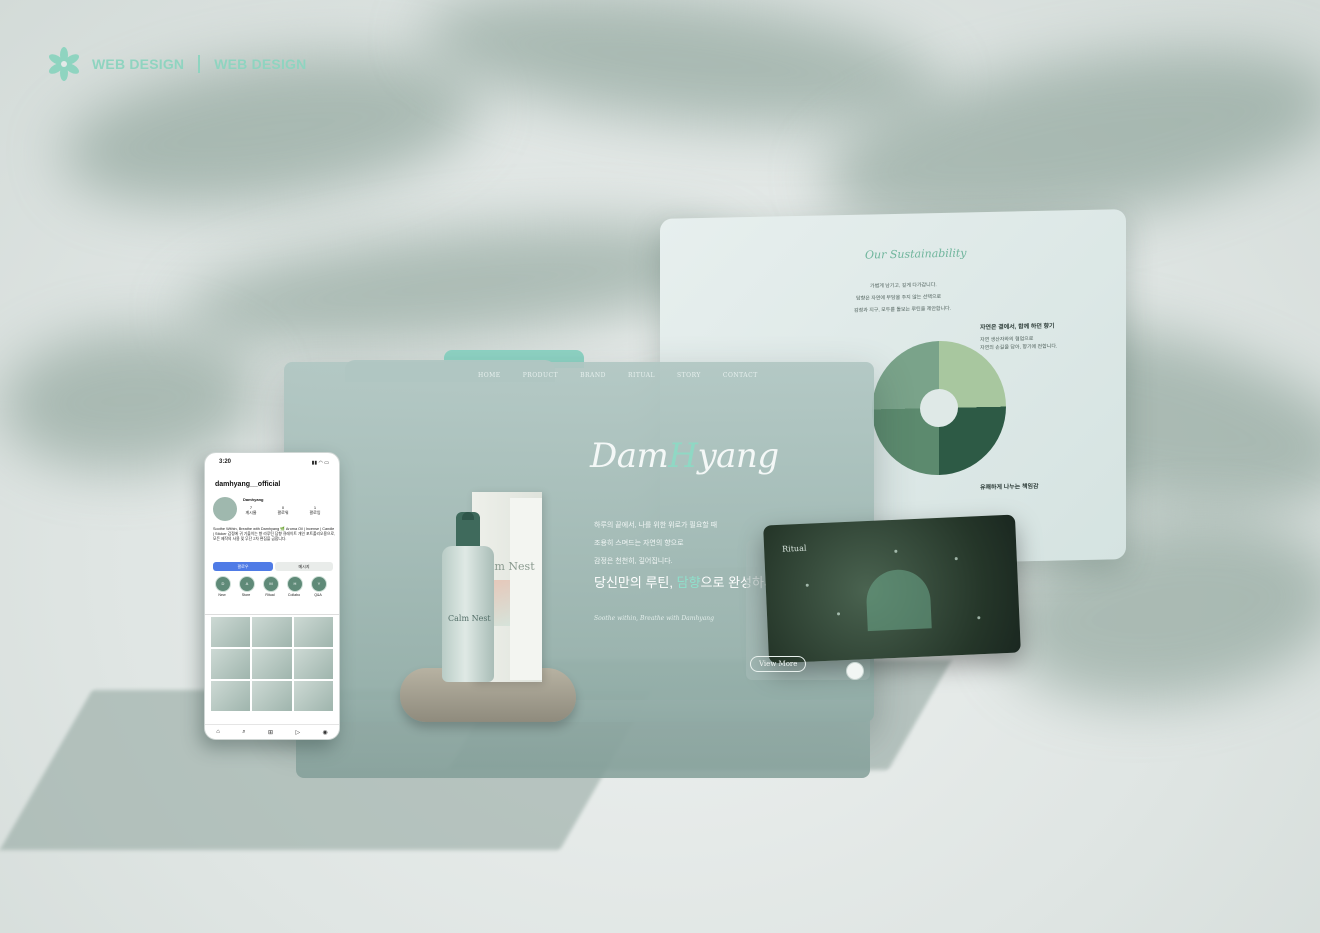 The width and height of the screenshot is (1320, 933). What do you see at coordinates (324, 732) in the screenshot?
I see `profile-icon: ◉` at bounding box center [324, 732].